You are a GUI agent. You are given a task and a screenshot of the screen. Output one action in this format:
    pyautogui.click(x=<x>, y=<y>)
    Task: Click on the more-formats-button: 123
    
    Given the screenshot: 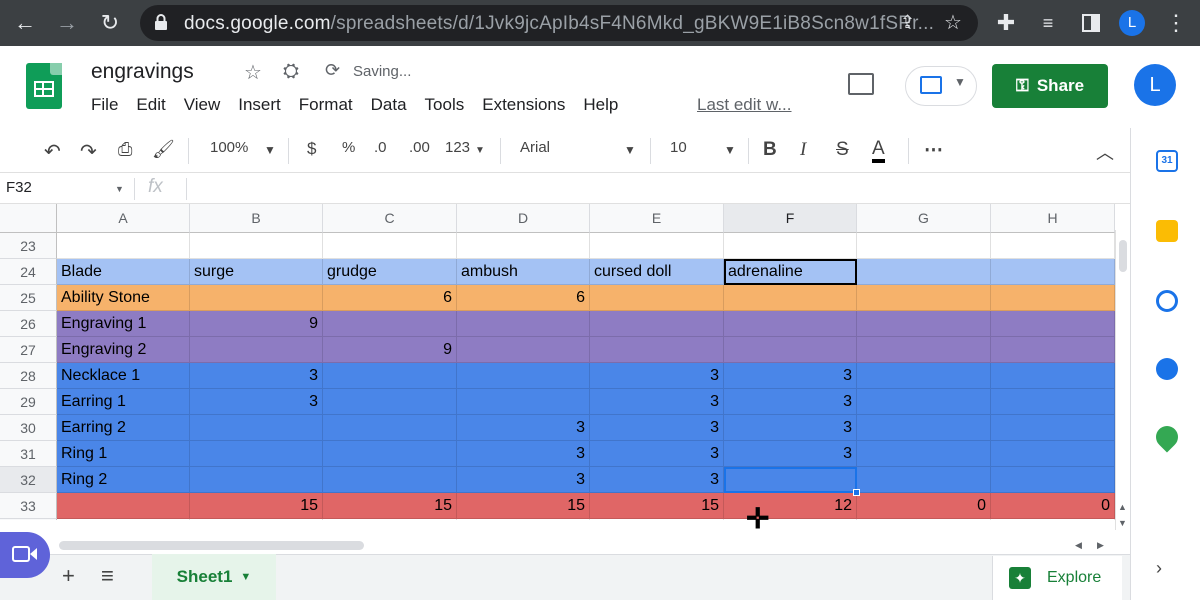 What is the action you would take?
    pyautogui.click(x=457, y=147)
    